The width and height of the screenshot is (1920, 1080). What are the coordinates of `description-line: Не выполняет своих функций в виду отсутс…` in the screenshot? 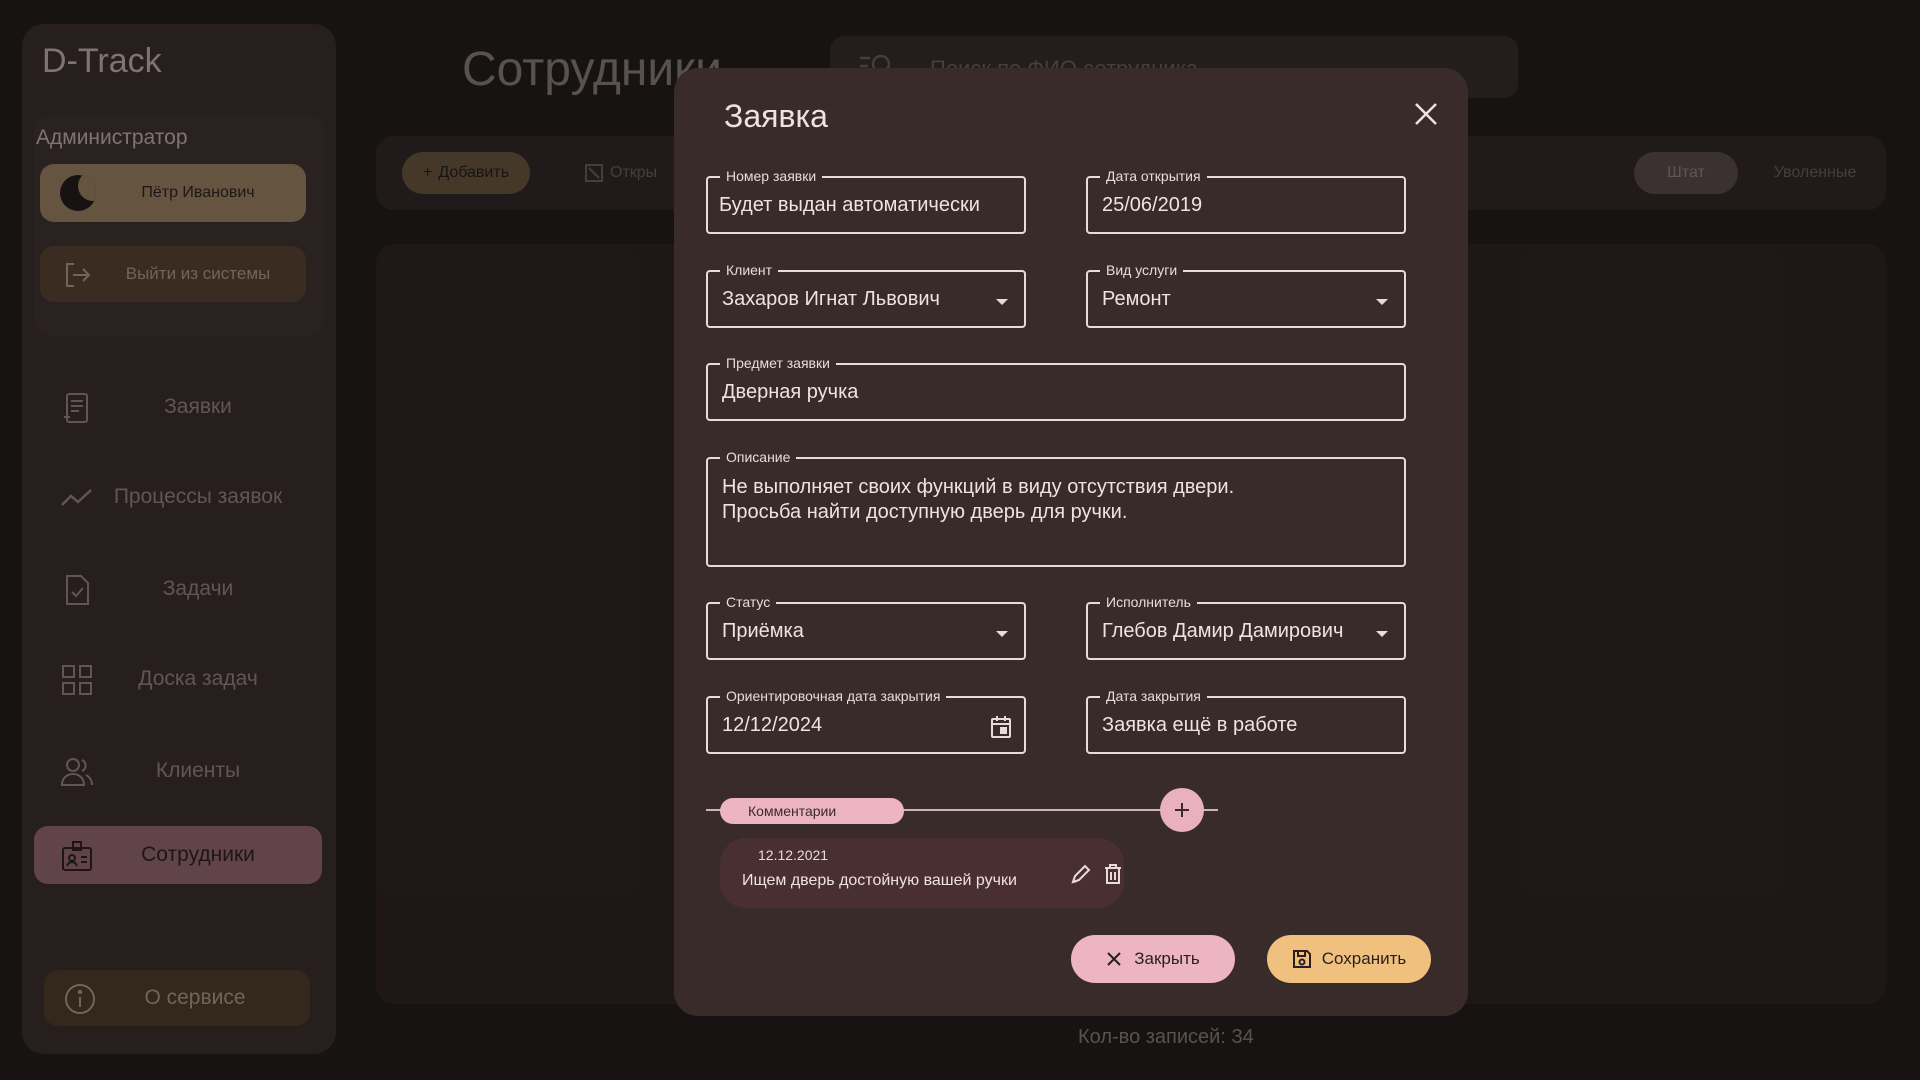 It's located at (978, 487).